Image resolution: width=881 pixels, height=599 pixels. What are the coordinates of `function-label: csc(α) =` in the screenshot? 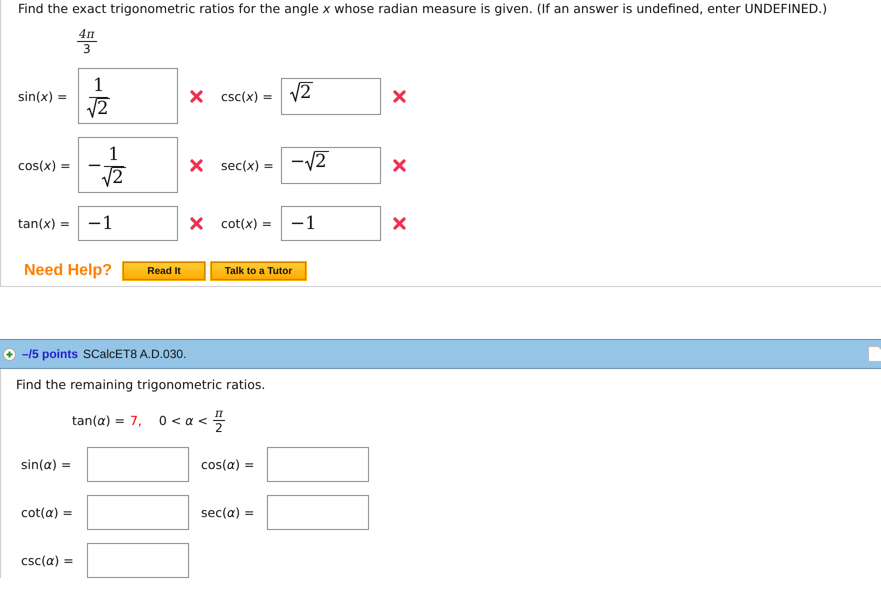 It's located at (48, 560).